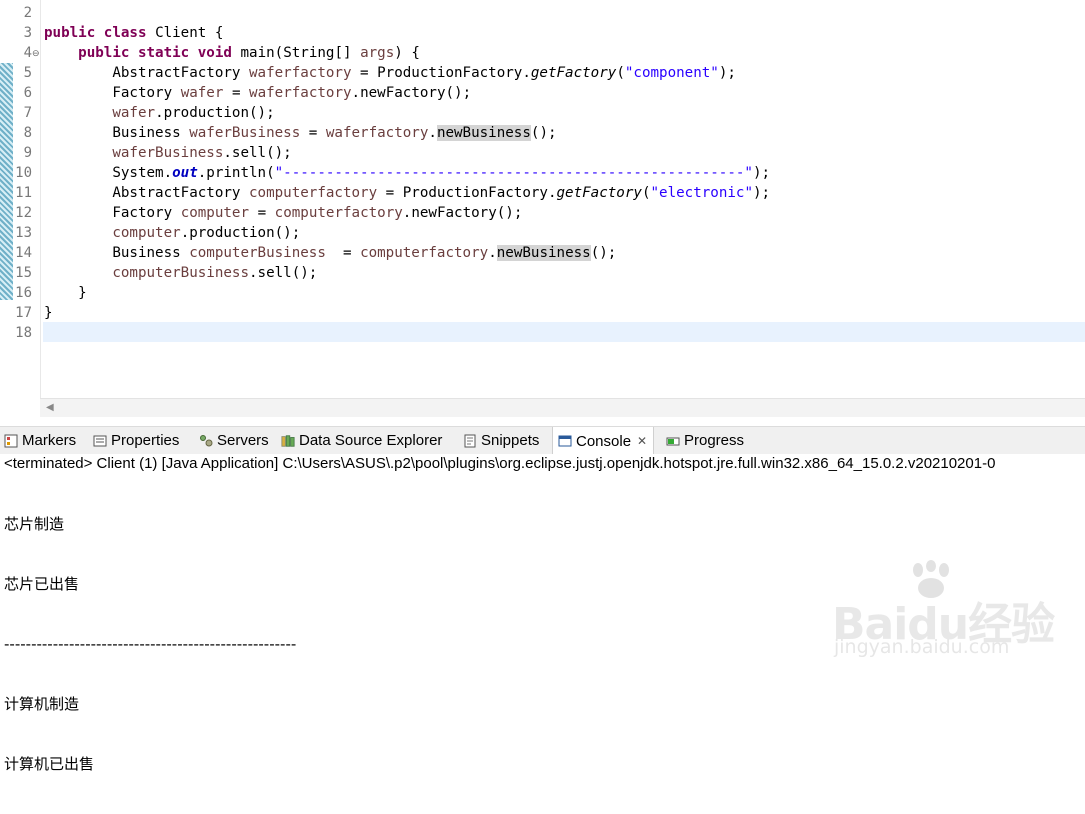  I want to click on close-icon: ✕, so click(642, 441).